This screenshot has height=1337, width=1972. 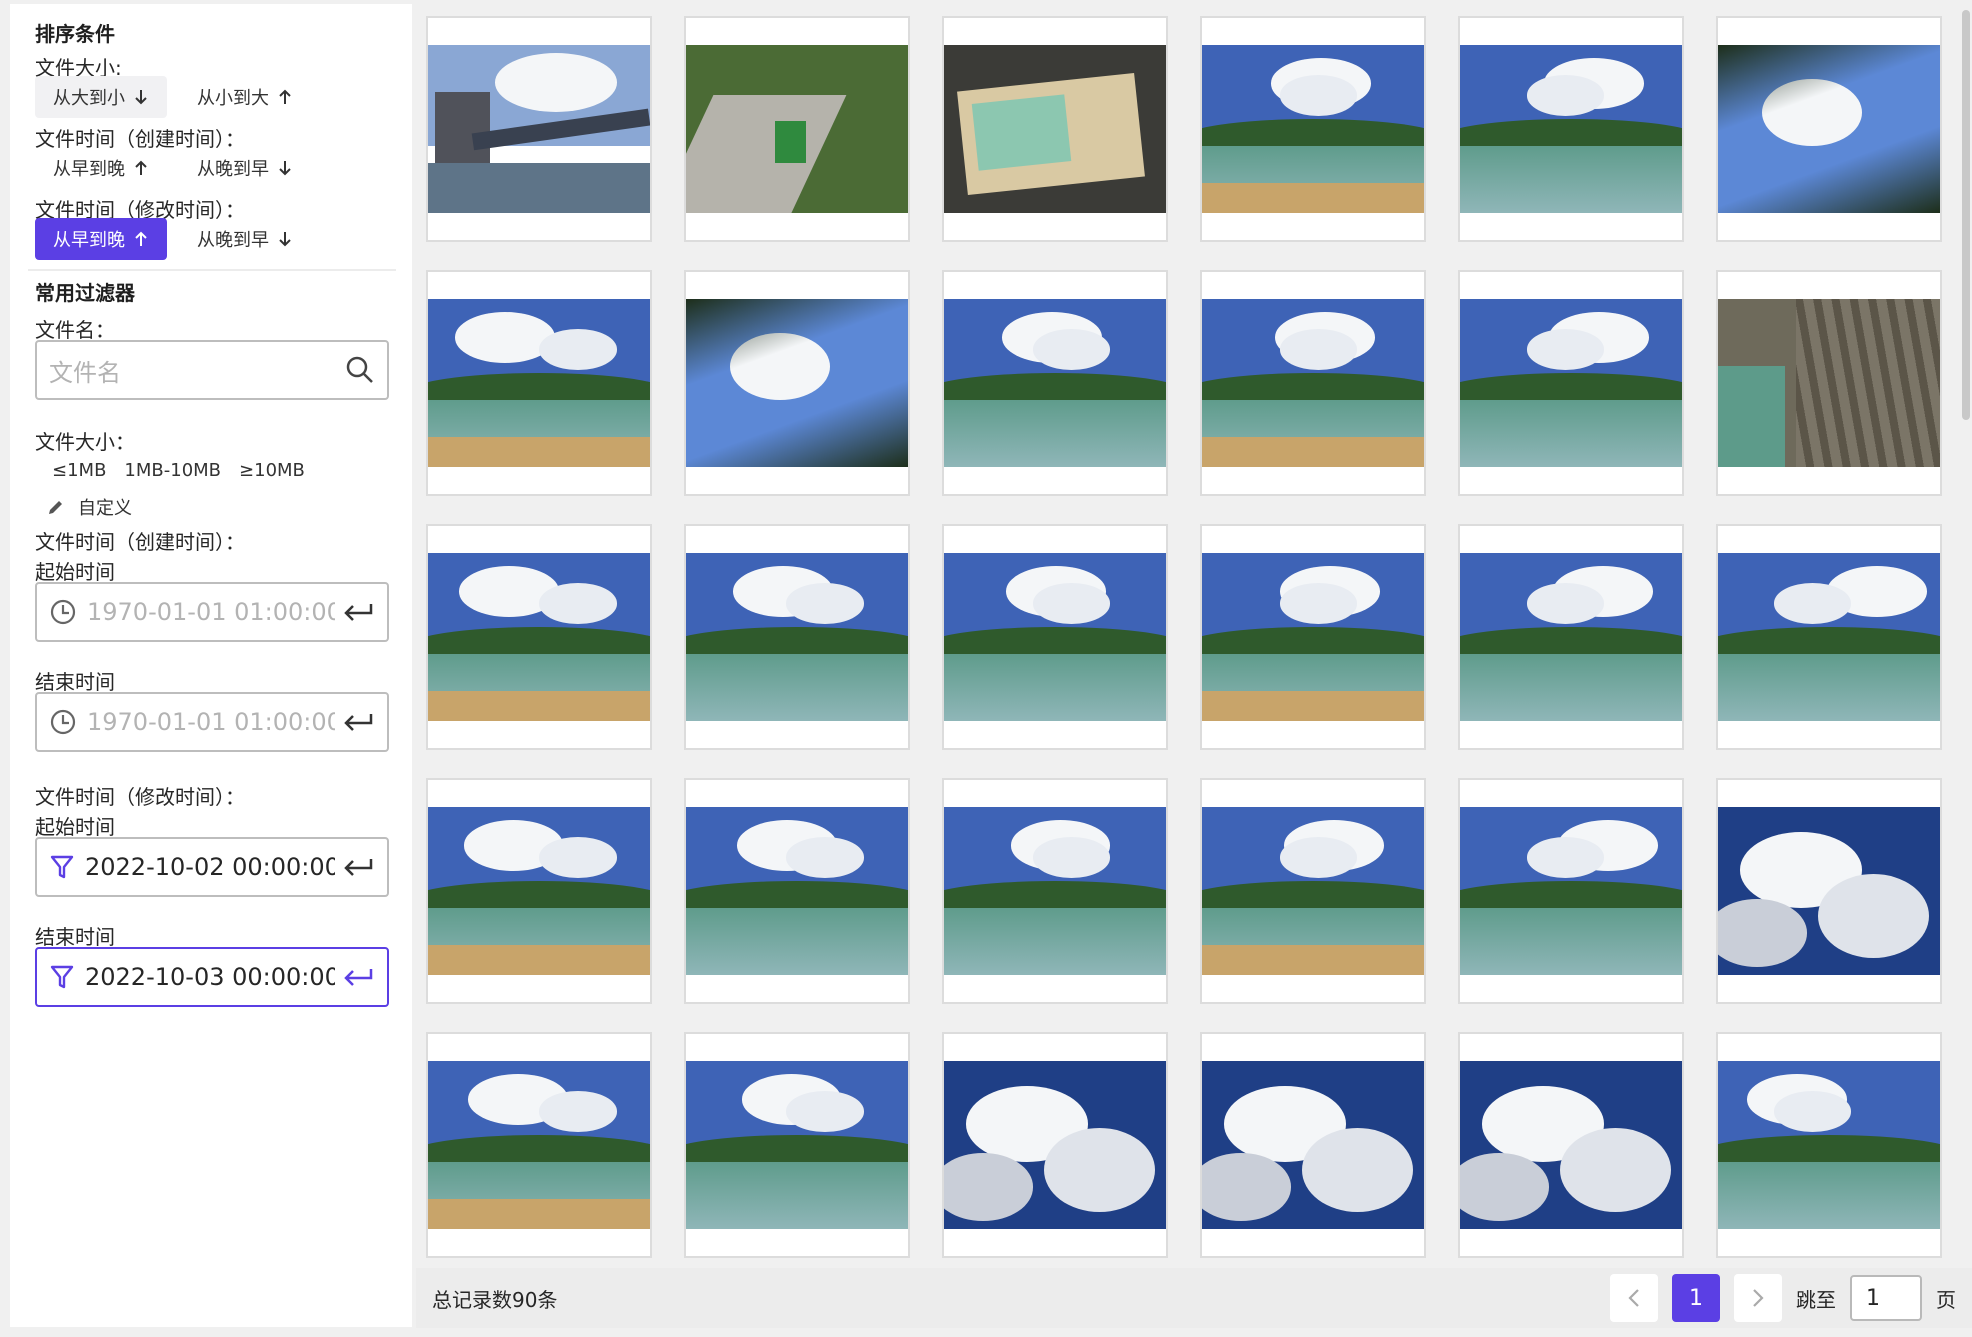 What do you see at coordinates (101, 97) in the screenshot?
I see `sort-size-desc-button: 从大到小` at bounding box center [101, 97].